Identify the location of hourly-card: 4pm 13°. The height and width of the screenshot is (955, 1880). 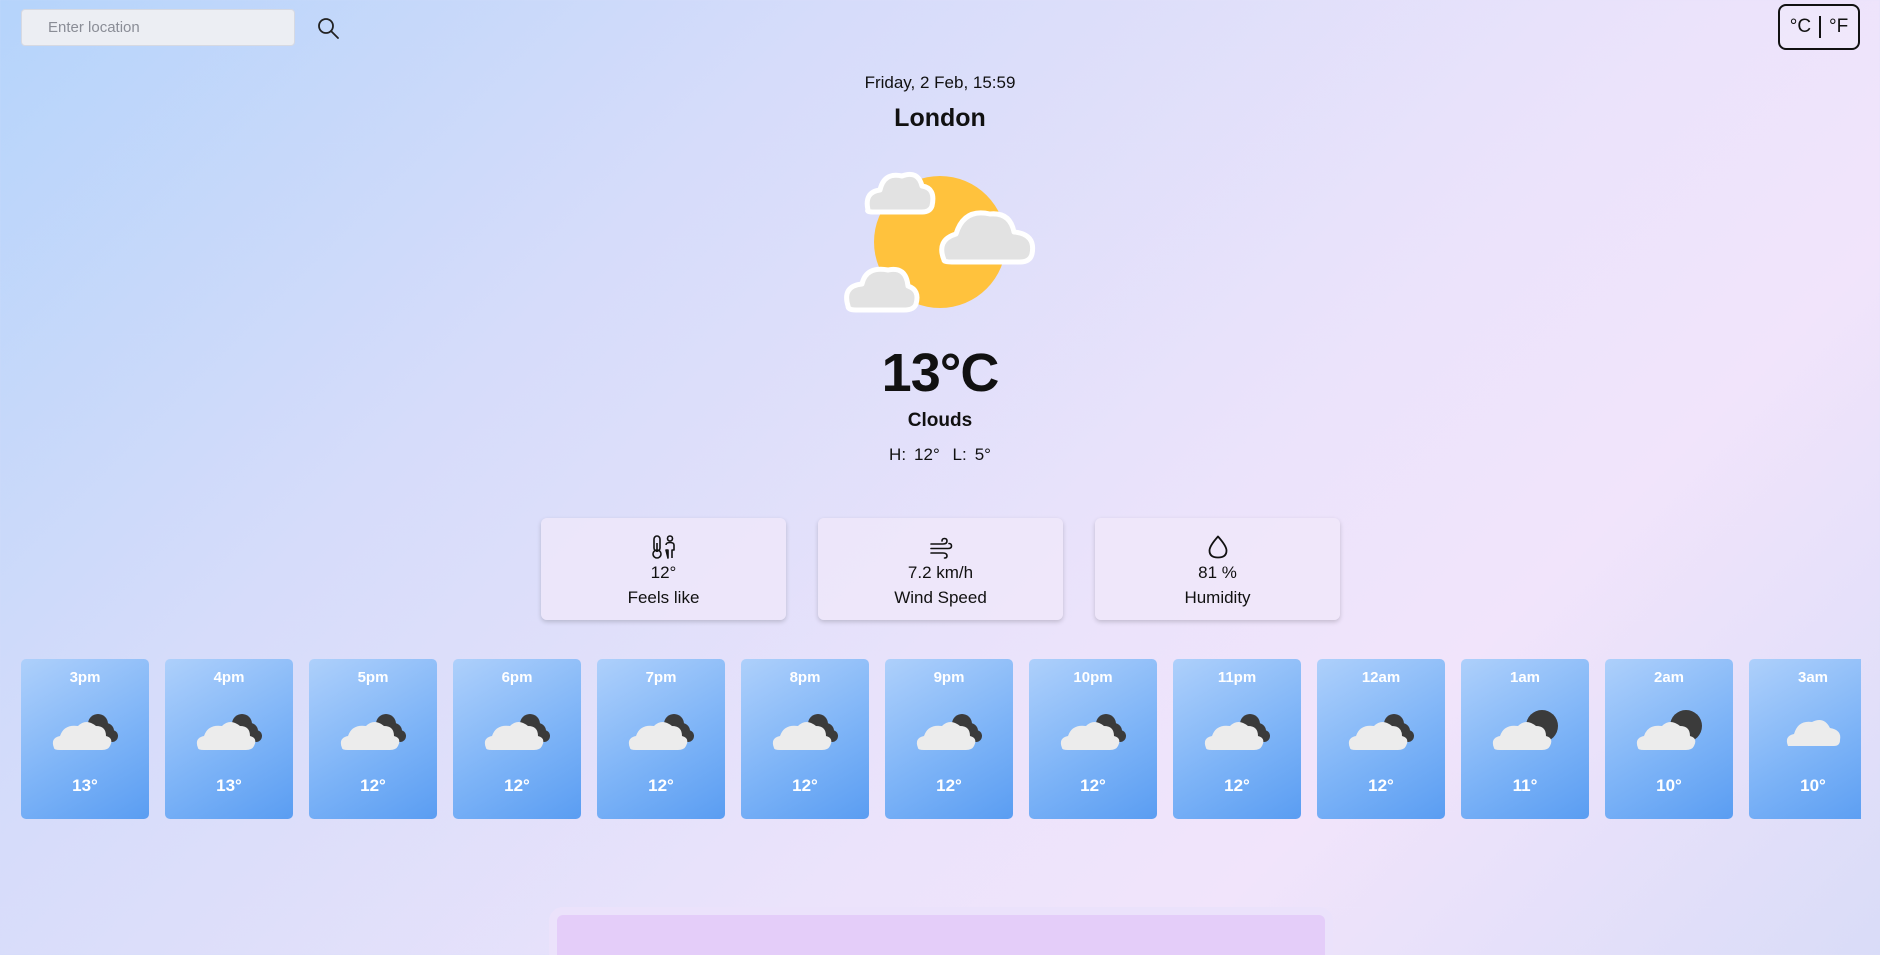
(229, 739).